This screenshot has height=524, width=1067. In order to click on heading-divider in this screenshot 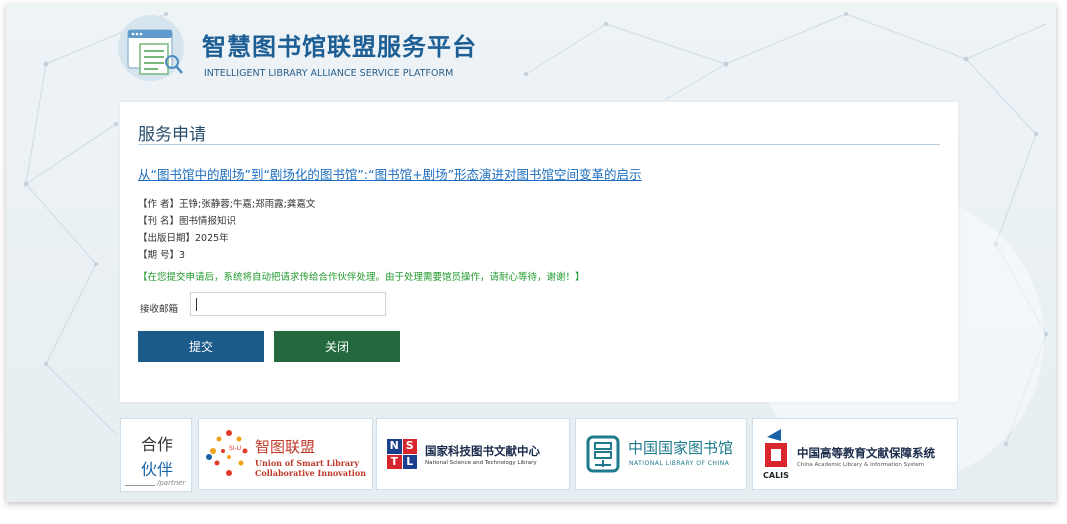, I will do `click(539, 144)`.